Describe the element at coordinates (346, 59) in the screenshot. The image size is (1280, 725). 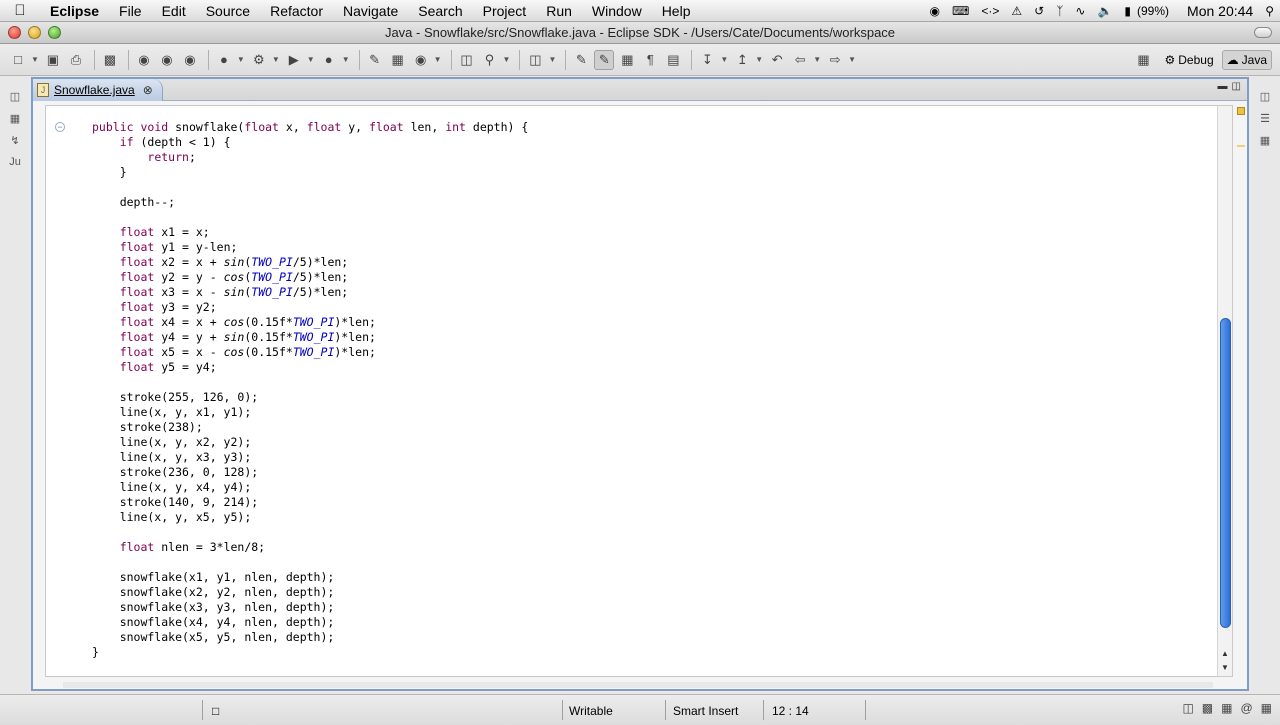
I see `external-dropdown-icon: ▼` at that location.